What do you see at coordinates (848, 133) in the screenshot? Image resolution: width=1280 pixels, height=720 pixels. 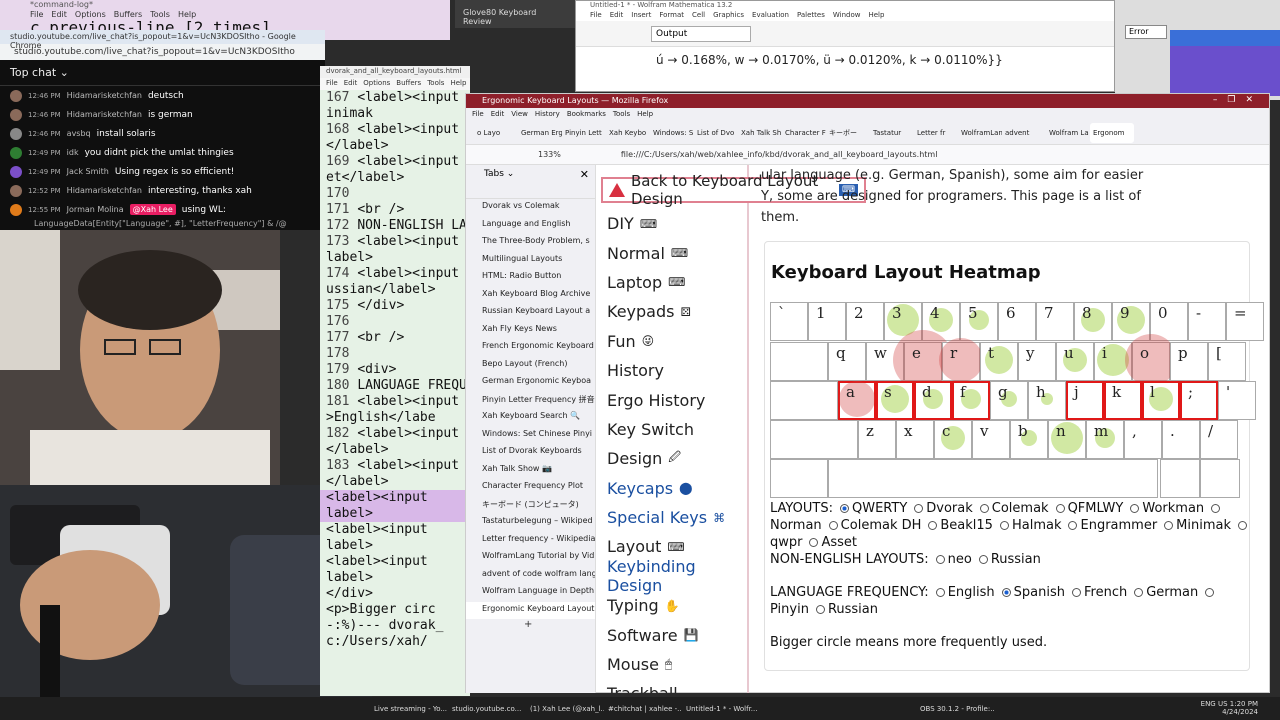 I see `browser-tab: キーボー` at bounding box center [848, 133].